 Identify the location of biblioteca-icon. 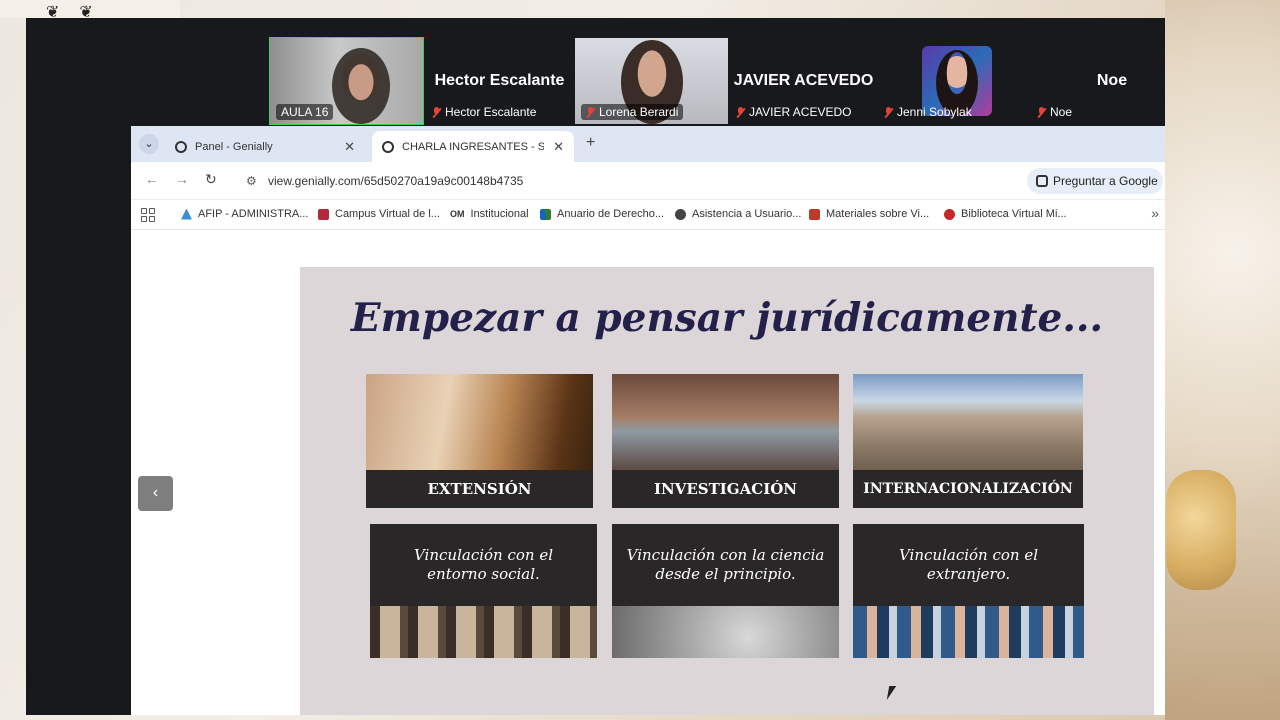
(949, 214).